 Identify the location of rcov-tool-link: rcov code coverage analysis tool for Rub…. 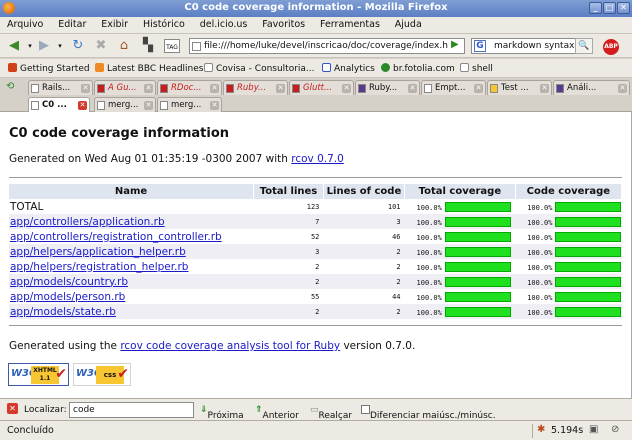
(230, 346).